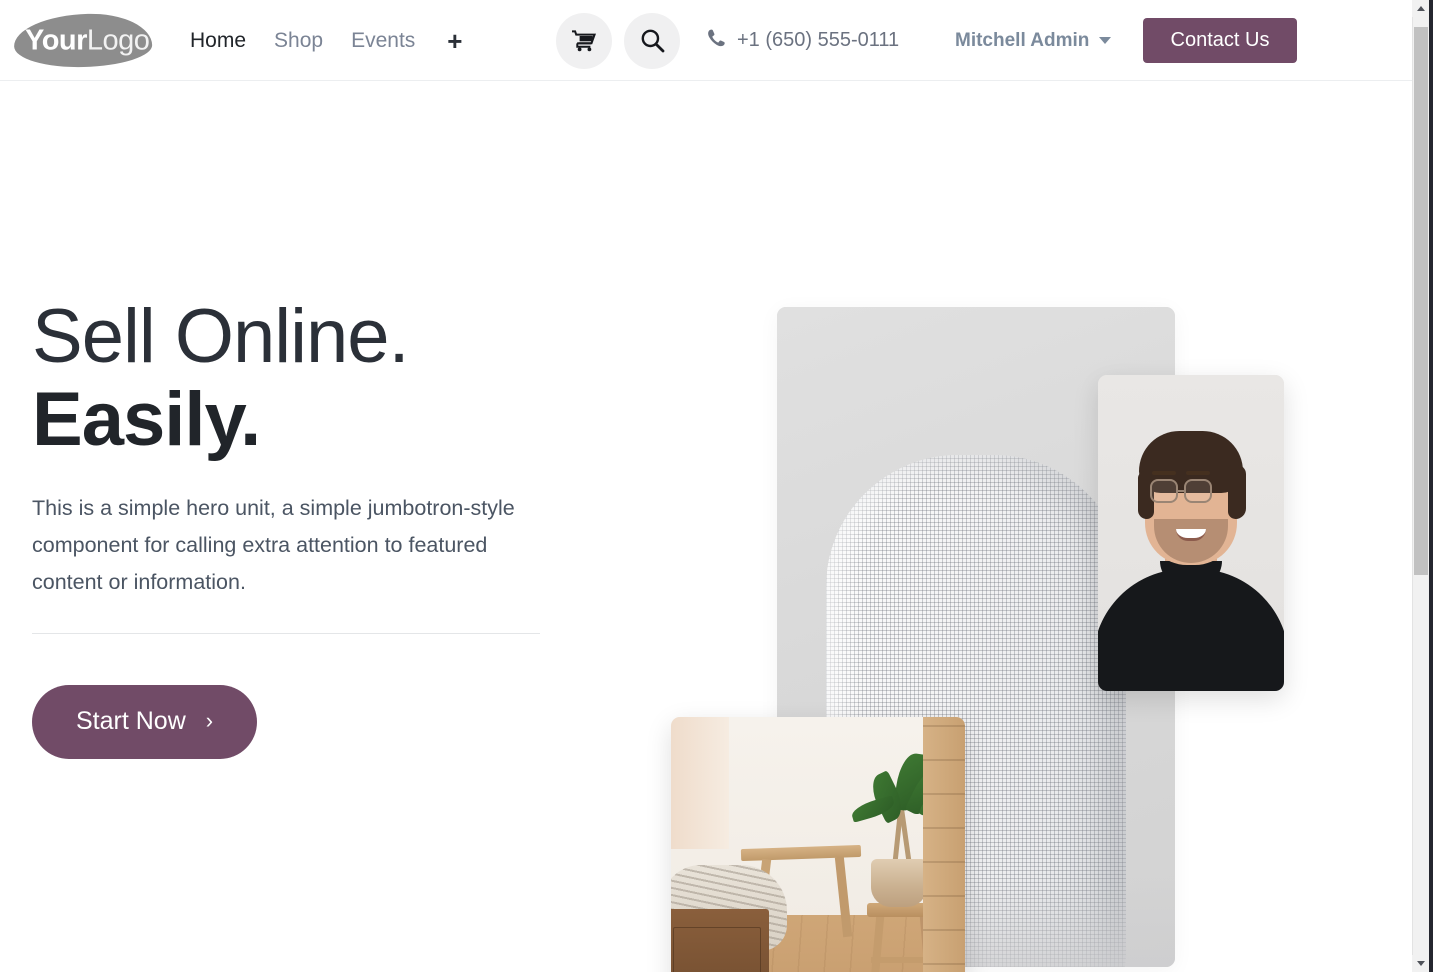 The width and height of the screenshot is (1433, 972). What do you see at coordinates (146, 420) in the screenshot?
I see `hero-title-line-2: Easily.` at bounding box center [146, 420].